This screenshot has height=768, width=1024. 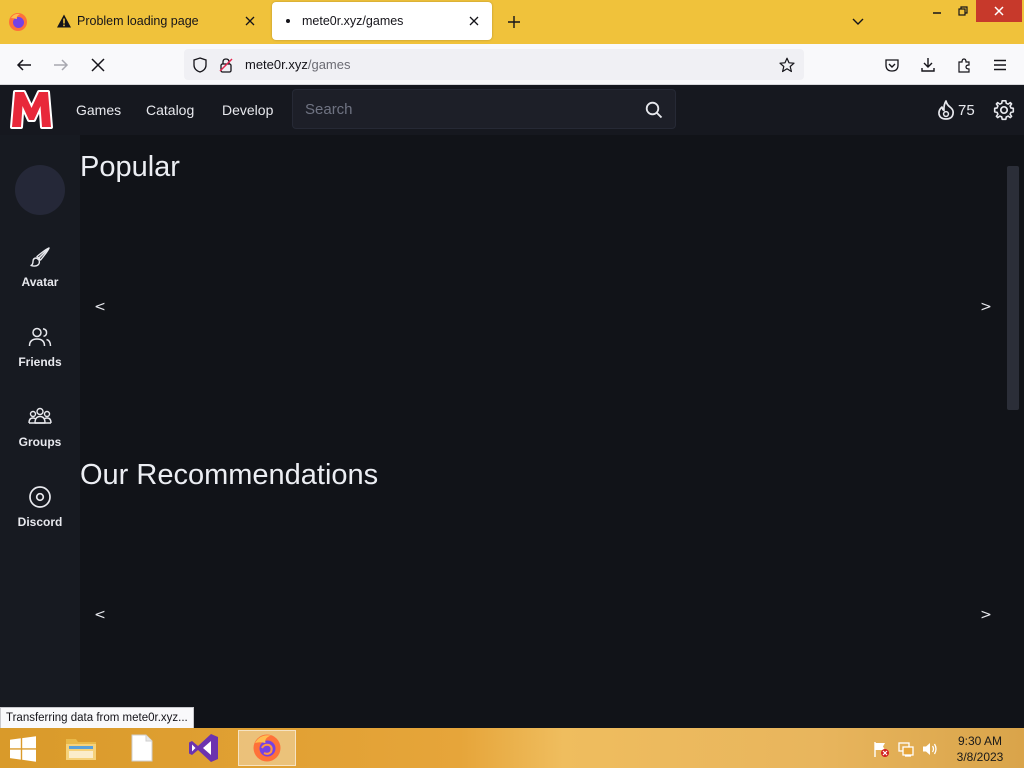 I want to click on sidebar-item-label: Avatar, so click(x=40, y=282).